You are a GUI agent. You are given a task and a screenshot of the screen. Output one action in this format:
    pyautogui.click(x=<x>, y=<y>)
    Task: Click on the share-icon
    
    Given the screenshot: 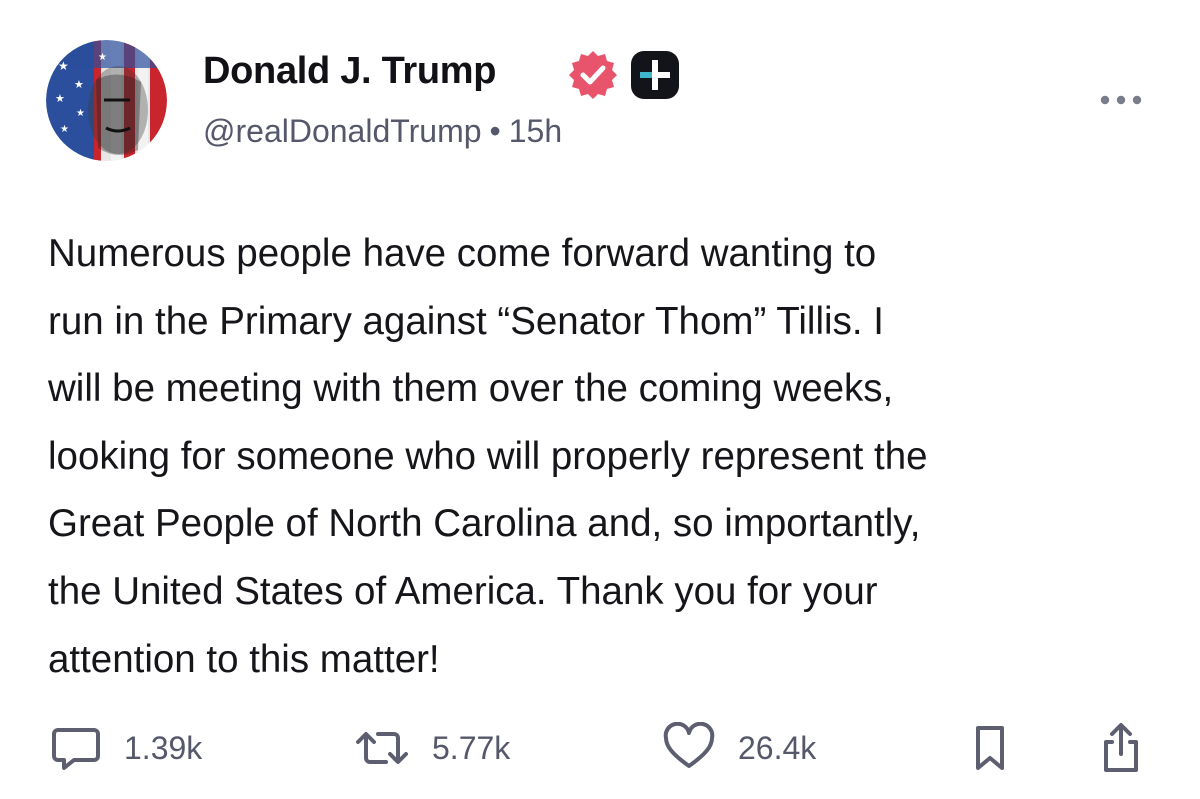 What is the action you would take?
    pyautogui.click(x=1121, y=747)
    